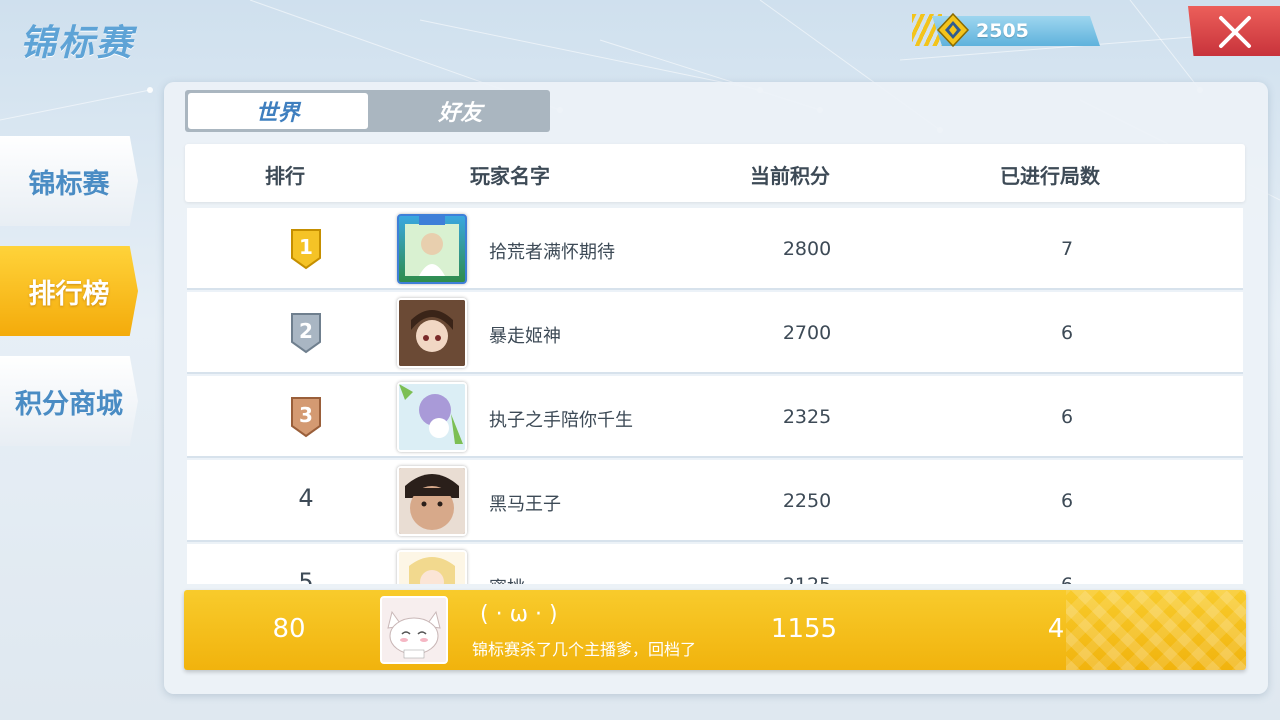 The width and height of the screenshot is (1280, 720). What do you see at coordinates (1050, 176) in the screenshot?
I see `column-header-games: 已进行局数` at bounding box center [1050, 176].